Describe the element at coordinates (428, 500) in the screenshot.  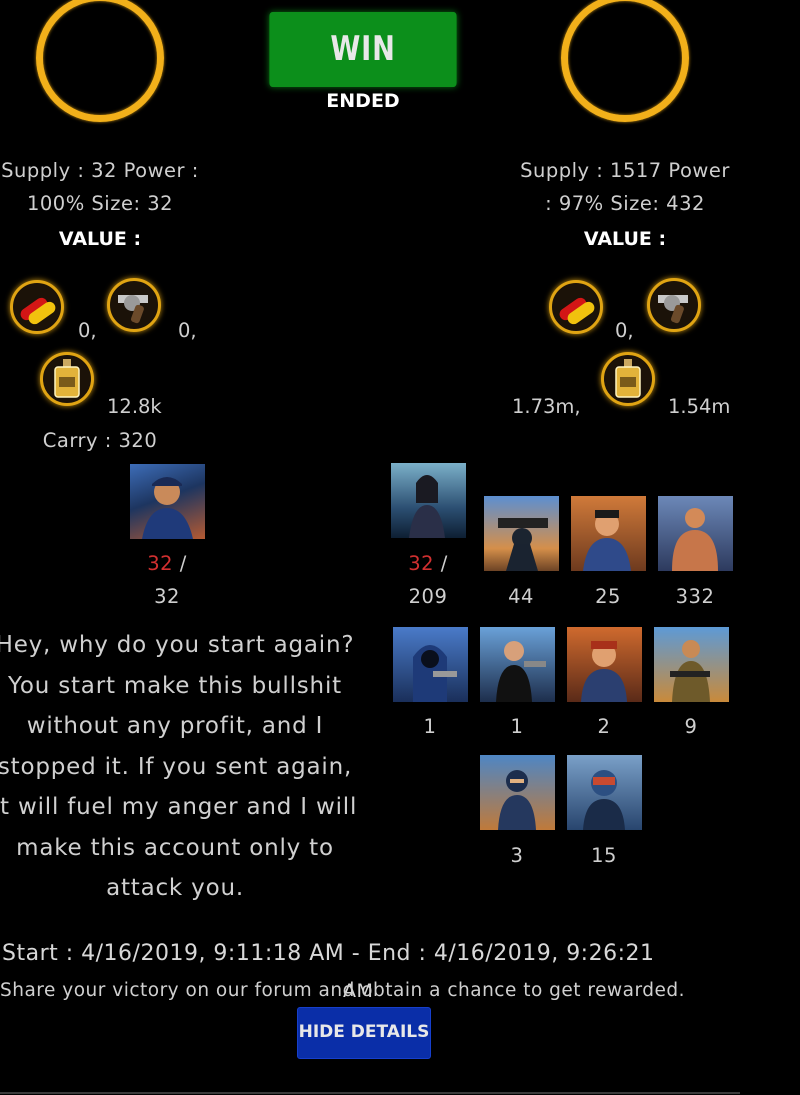
I see `right-unit-woman` at that location.